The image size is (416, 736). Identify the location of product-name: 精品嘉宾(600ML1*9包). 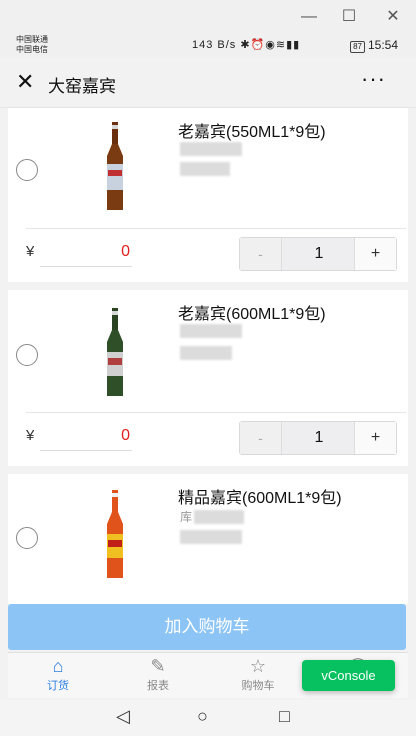
(260, 498).